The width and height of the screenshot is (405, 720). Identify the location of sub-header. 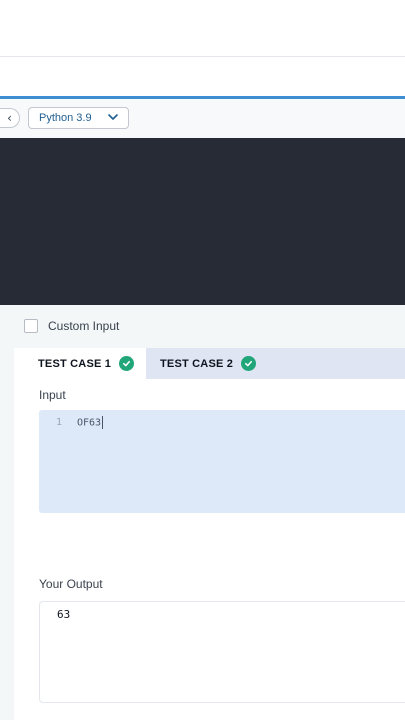
(202, 77).